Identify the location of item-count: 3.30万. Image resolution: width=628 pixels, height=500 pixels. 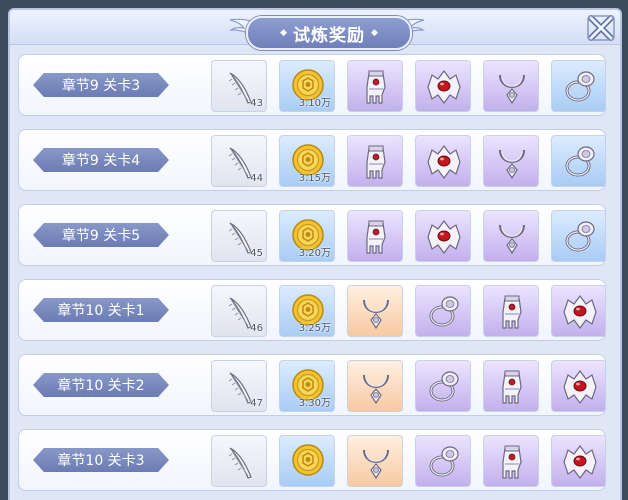
(314, 403).